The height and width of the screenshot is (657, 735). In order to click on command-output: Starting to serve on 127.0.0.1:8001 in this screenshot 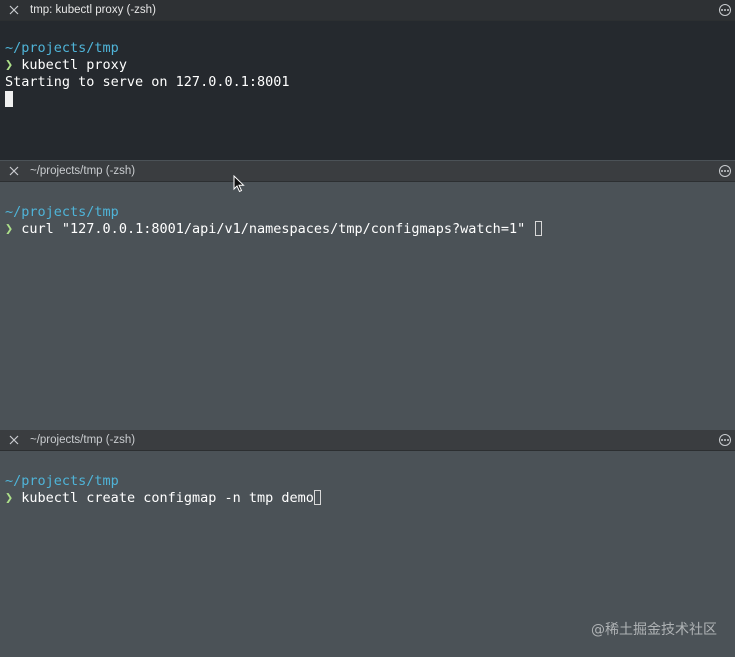, I will do `click(147, 82)`.